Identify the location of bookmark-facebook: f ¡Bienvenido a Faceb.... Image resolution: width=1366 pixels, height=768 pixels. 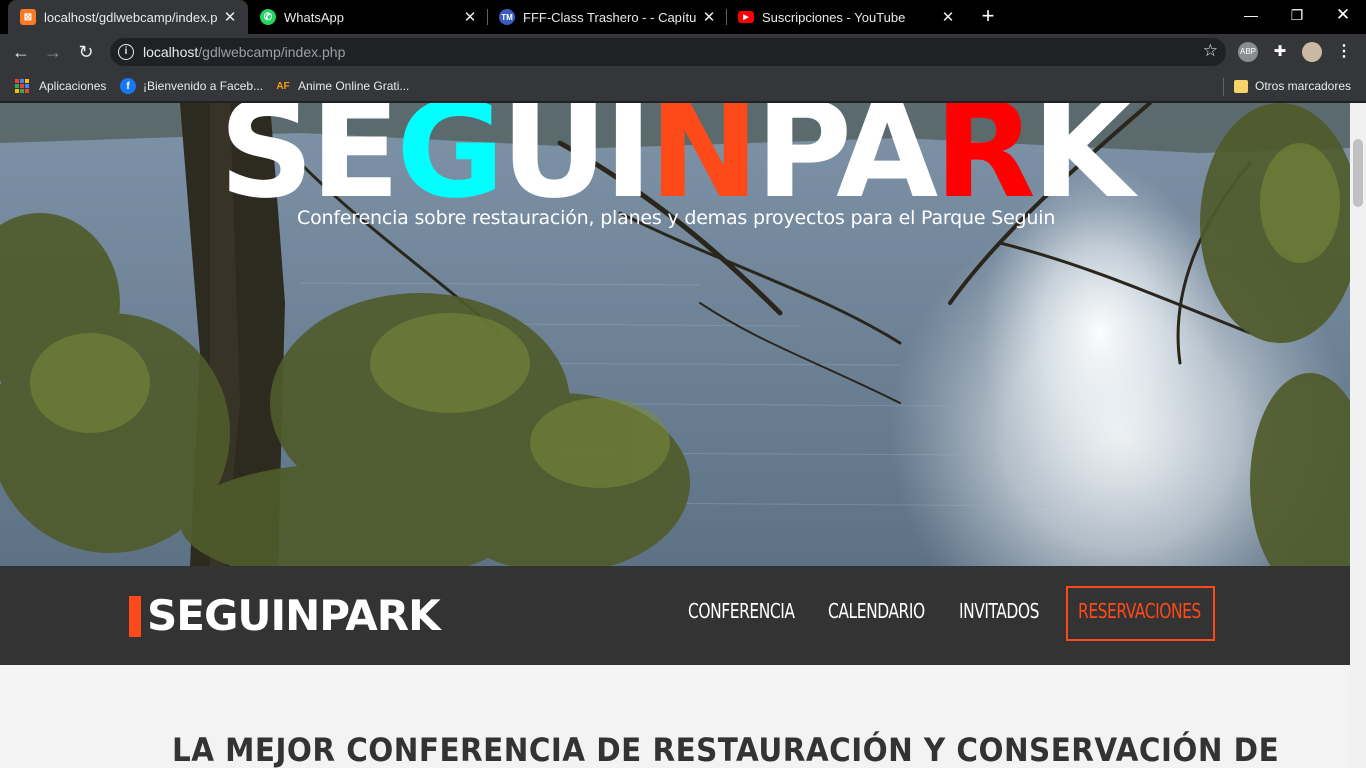
(191, 86).